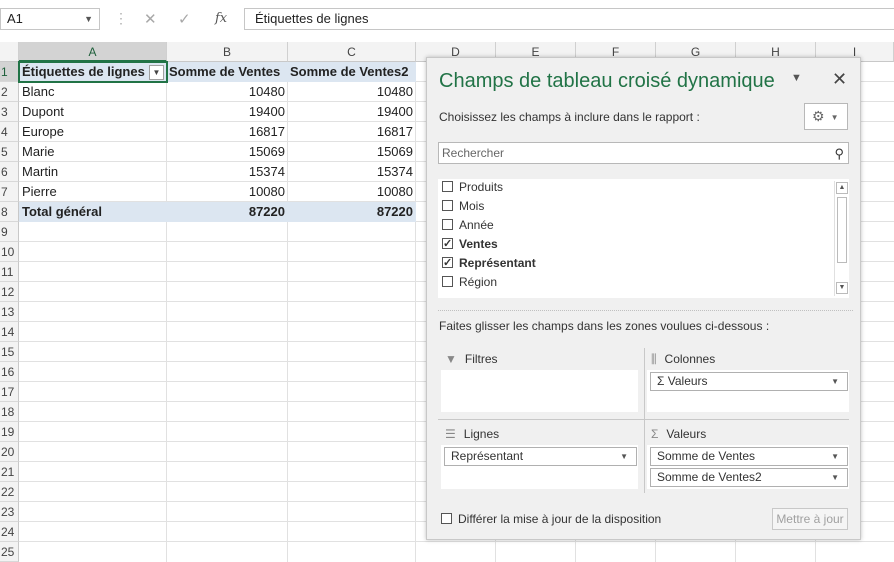 This screenshot has width=894, height=562. I want to click on pivot-header-sum-ventes2: Somme de Ventes2, so click(352, 72).